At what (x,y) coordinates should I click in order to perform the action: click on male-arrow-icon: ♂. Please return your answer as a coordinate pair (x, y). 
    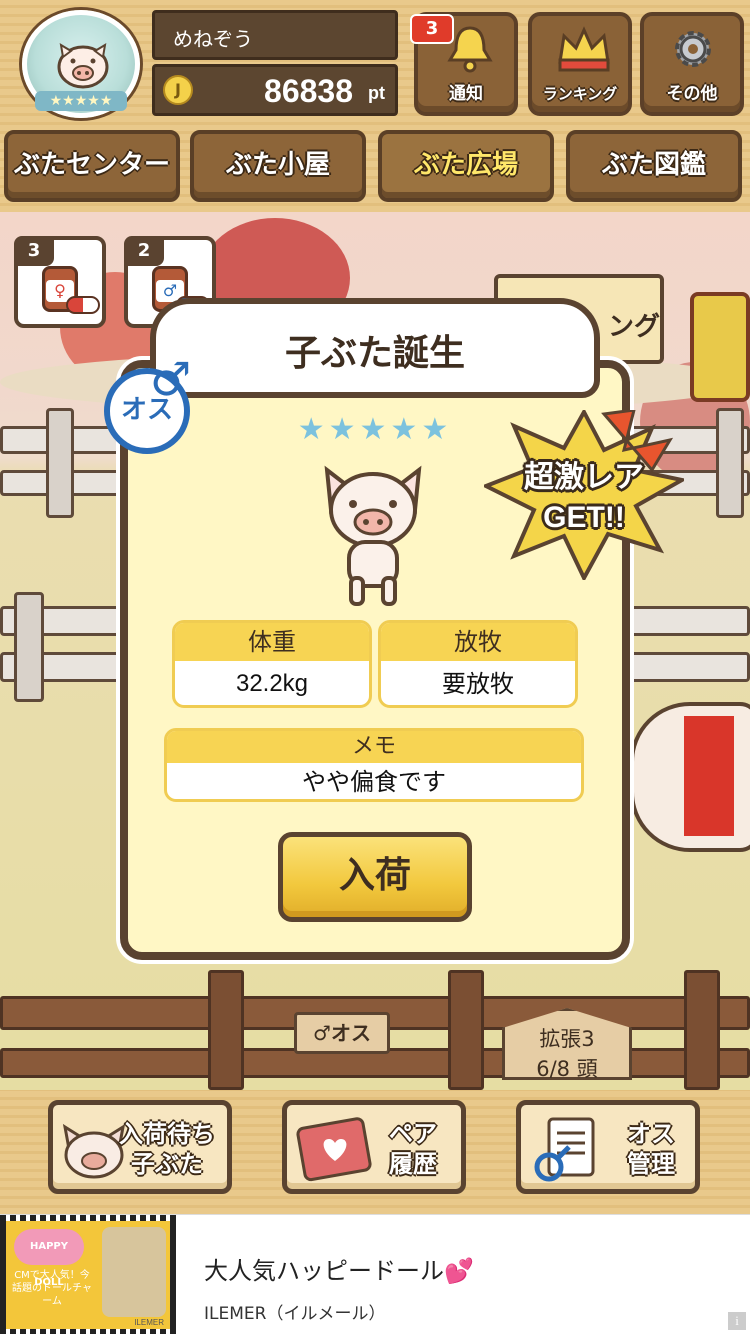
    Looking at the image, I should click on (171, 379).